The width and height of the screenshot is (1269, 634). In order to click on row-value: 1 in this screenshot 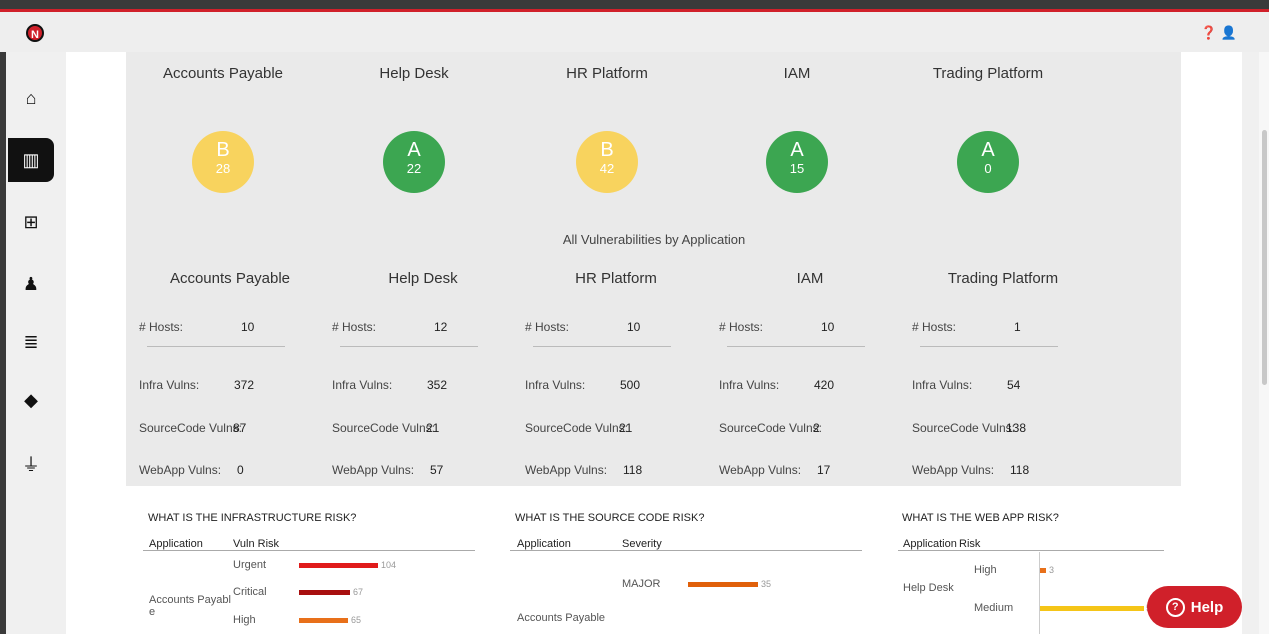, I will do `click(1017, 327)`.